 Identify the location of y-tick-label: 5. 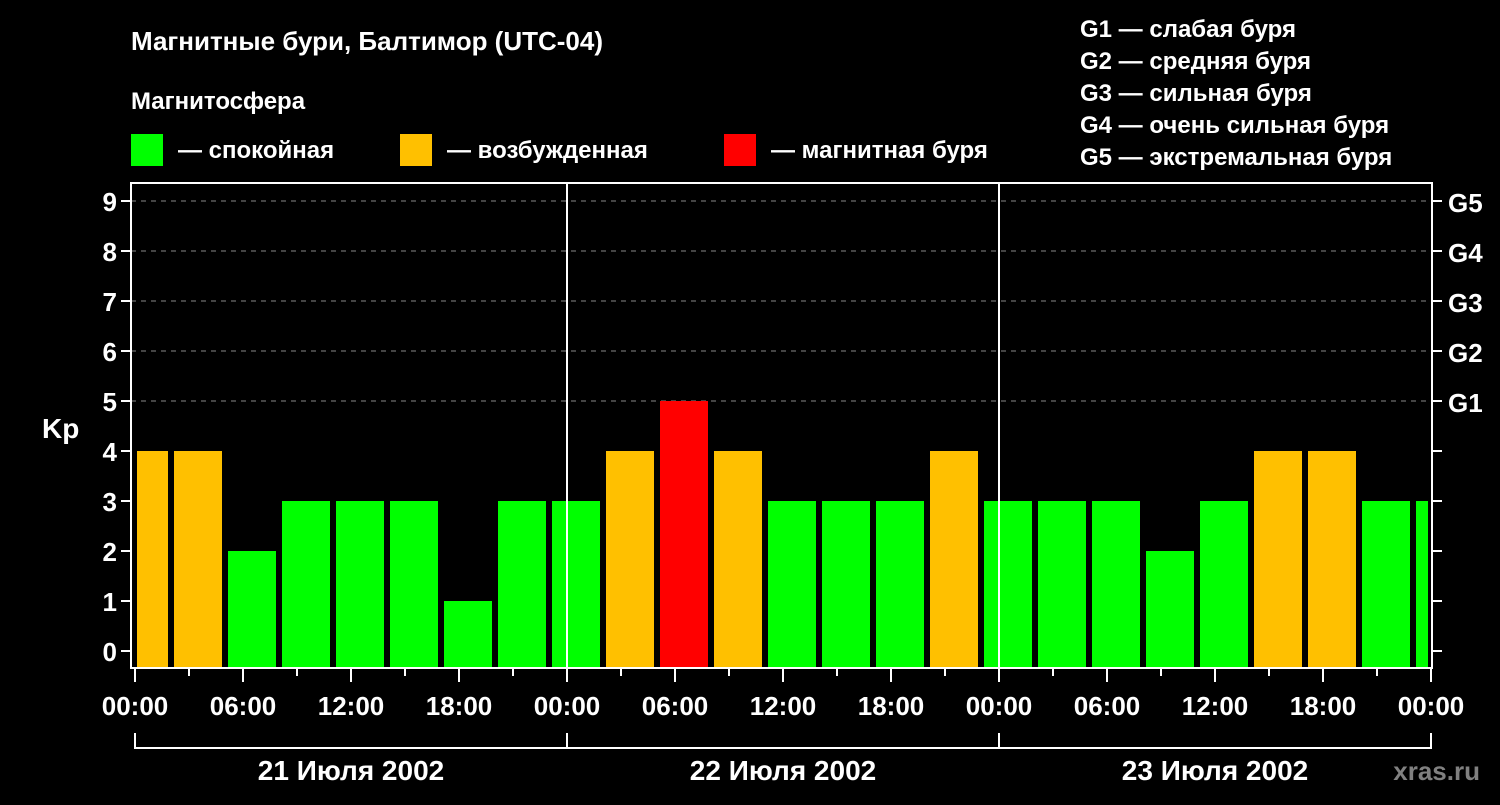
(110, 402).